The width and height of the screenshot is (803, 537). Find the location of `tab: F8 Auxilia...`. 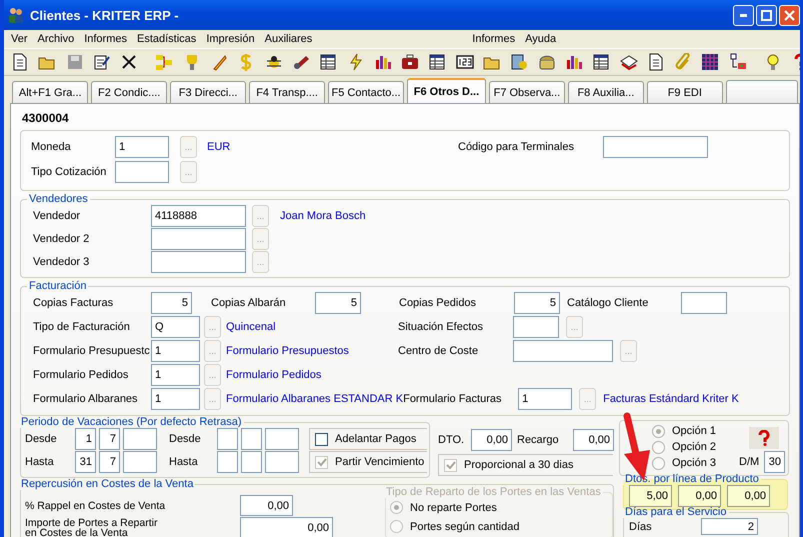

tab: F8 Auxilia... is located at coordinates (606, 92).